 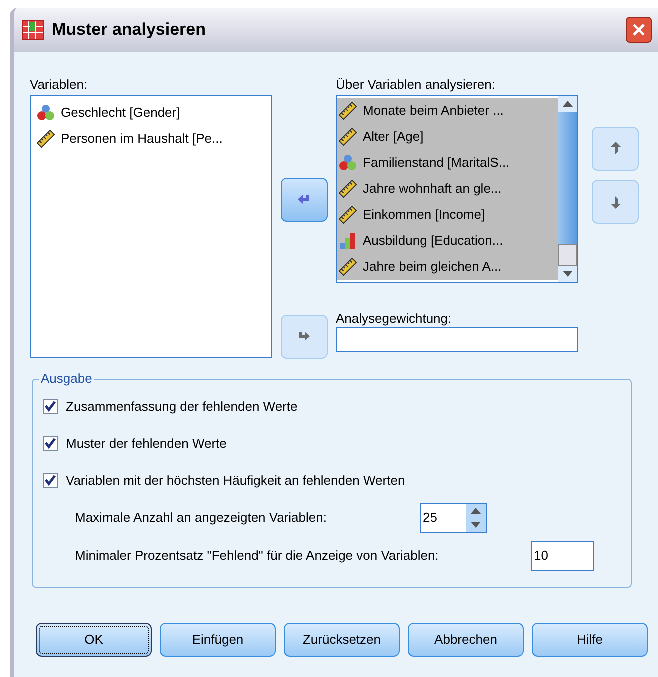 What do you see at coordinates (151, 113) in the screenshot?
I see `variable-item: Geschlecht [Gender]` at bounding box center [151, 113].